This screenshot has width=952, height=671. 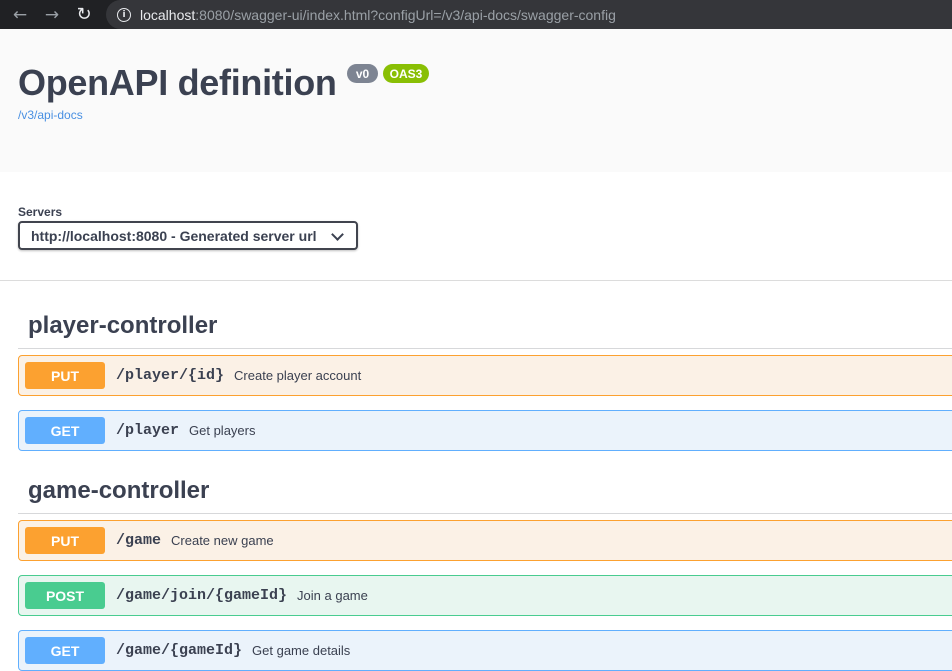 I want to click on operation-get-player: GET /player Get players, so click(x=485, y=430).